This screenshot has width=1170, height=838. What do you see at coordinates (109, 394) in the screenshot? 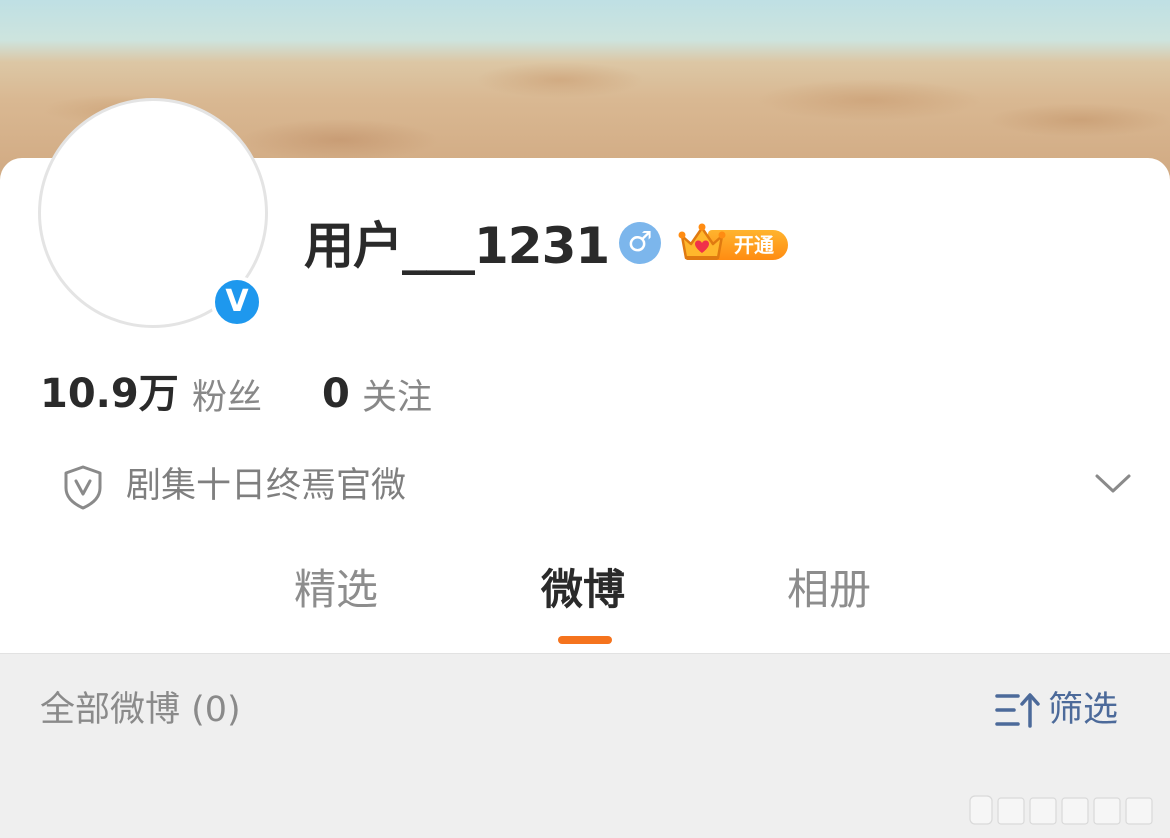
I see `followers-count: 10.9万` at bounding box center [109, 394].